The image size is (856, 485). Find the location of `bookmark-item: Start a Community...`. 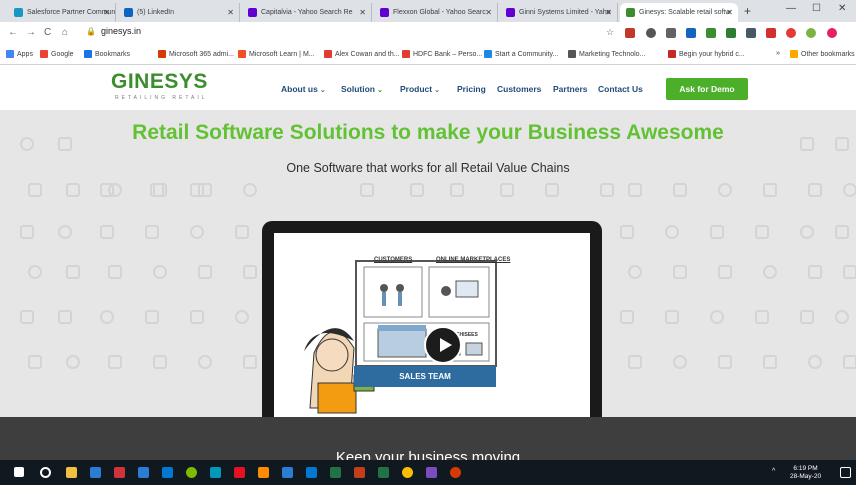

bookmark-item: Start a Community... is located at coordinates (521, 54).